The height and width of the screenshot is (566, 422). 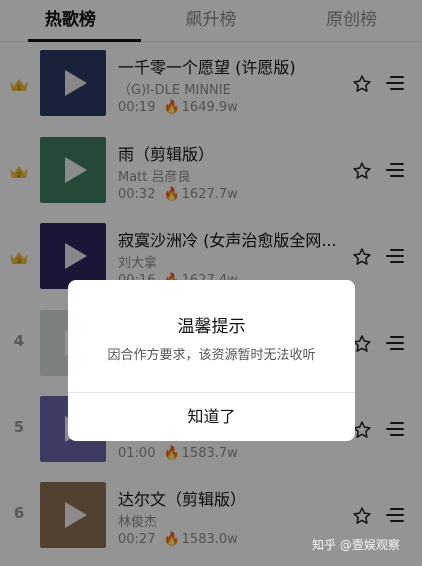 I want to click on dialog-message: 因合作方要求，该资源暂时无法收听, so click(x=211, y=355).